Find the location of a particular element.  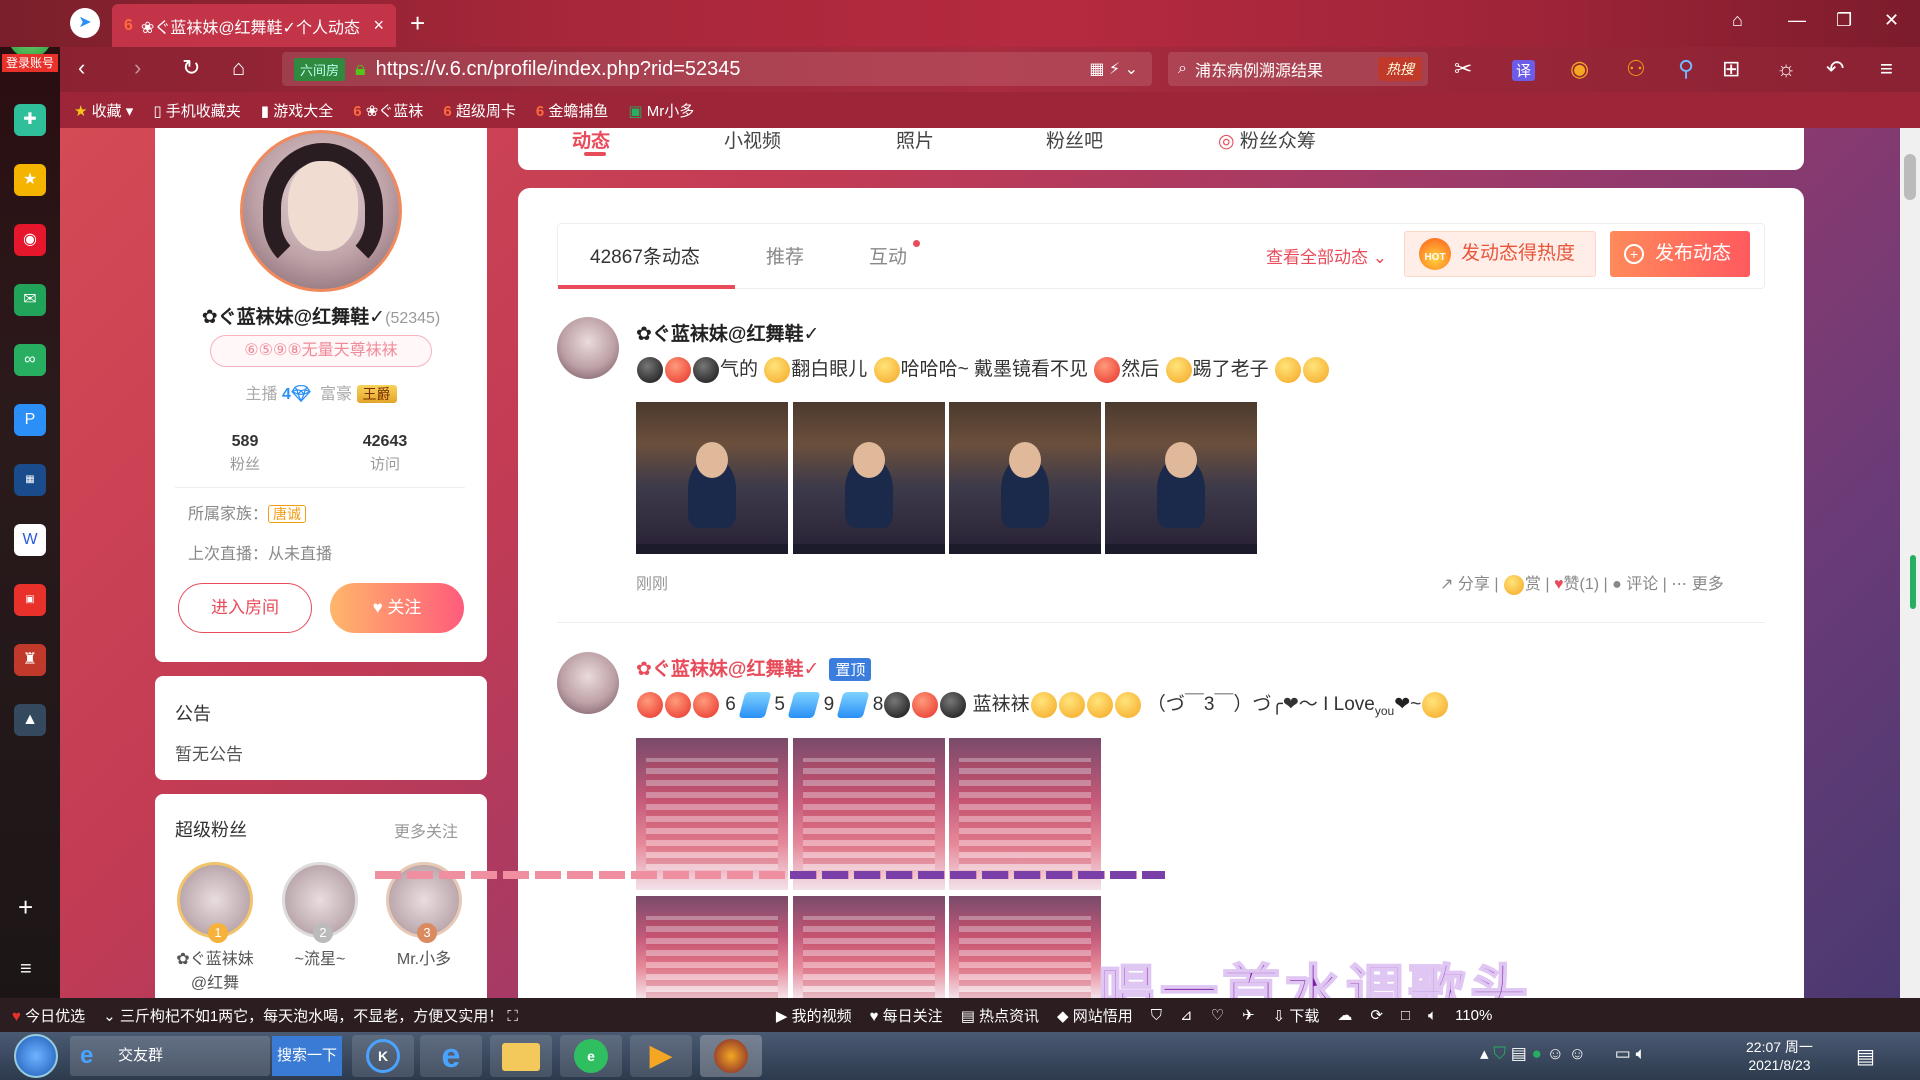

enter-room-button: 进入房间 is located at coordinates (245, 608).